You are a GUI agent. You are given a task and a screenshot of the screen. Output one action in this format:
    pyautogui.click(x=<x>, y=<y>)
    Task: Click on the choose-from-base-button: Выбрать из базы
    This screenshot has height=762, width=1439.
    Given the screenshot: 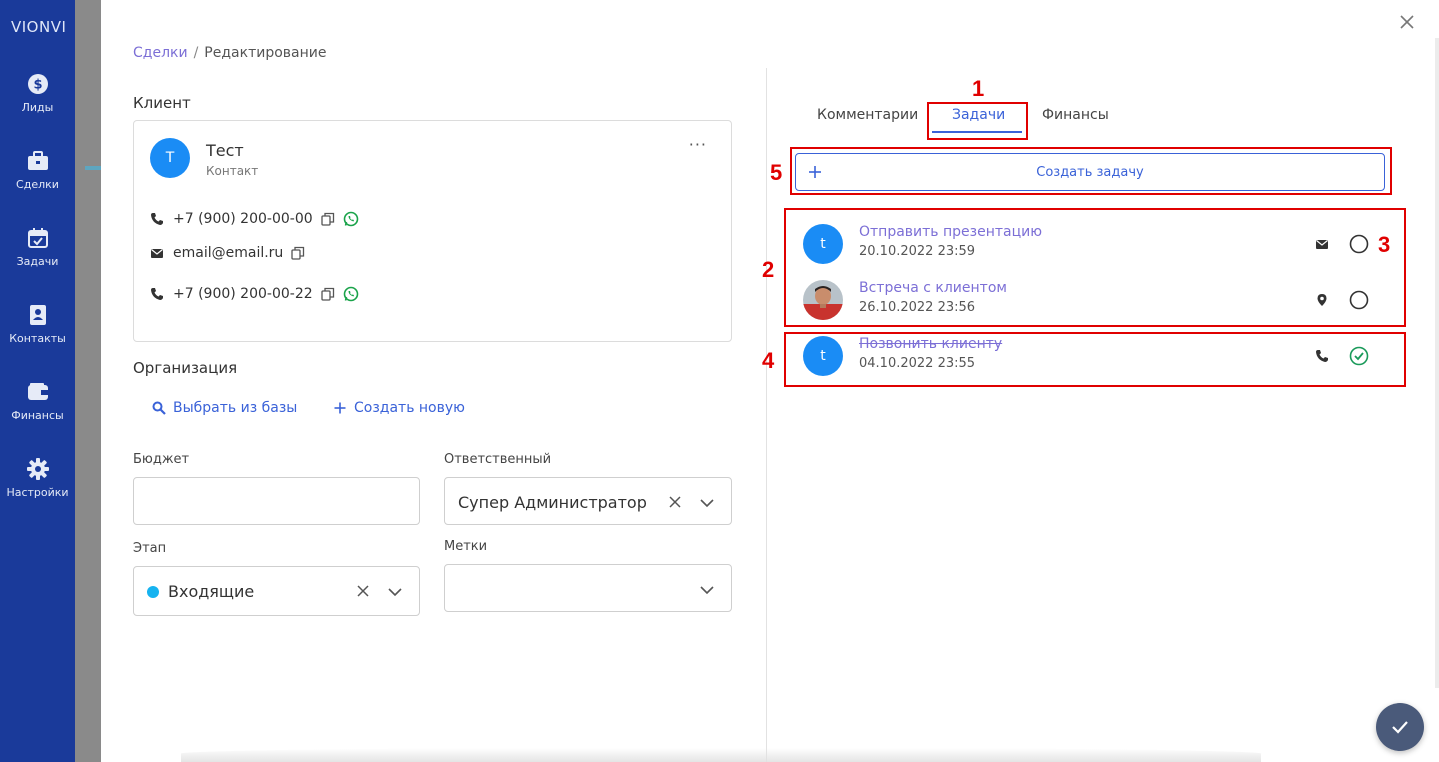 What is the action you would take?
    pyautogui.click(x=224, y=408)
    